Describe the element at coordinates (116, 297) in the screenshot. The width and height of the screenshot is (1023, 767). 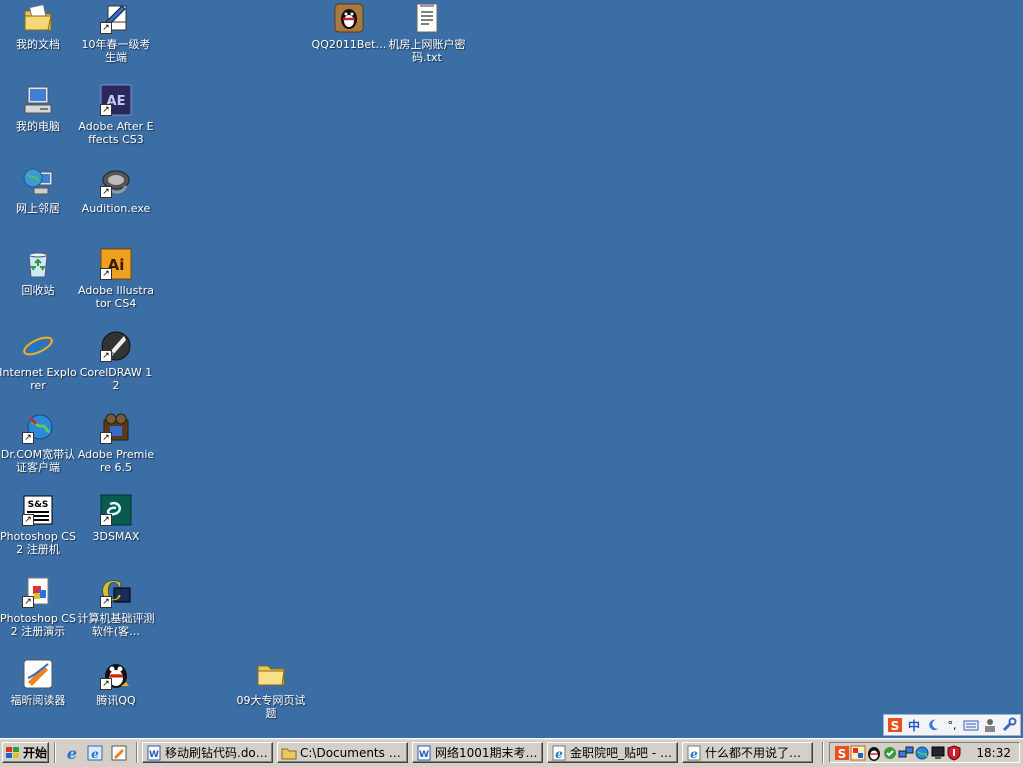
I see `desktop-icon-label: Adobe Illustrator CS4` at that location.